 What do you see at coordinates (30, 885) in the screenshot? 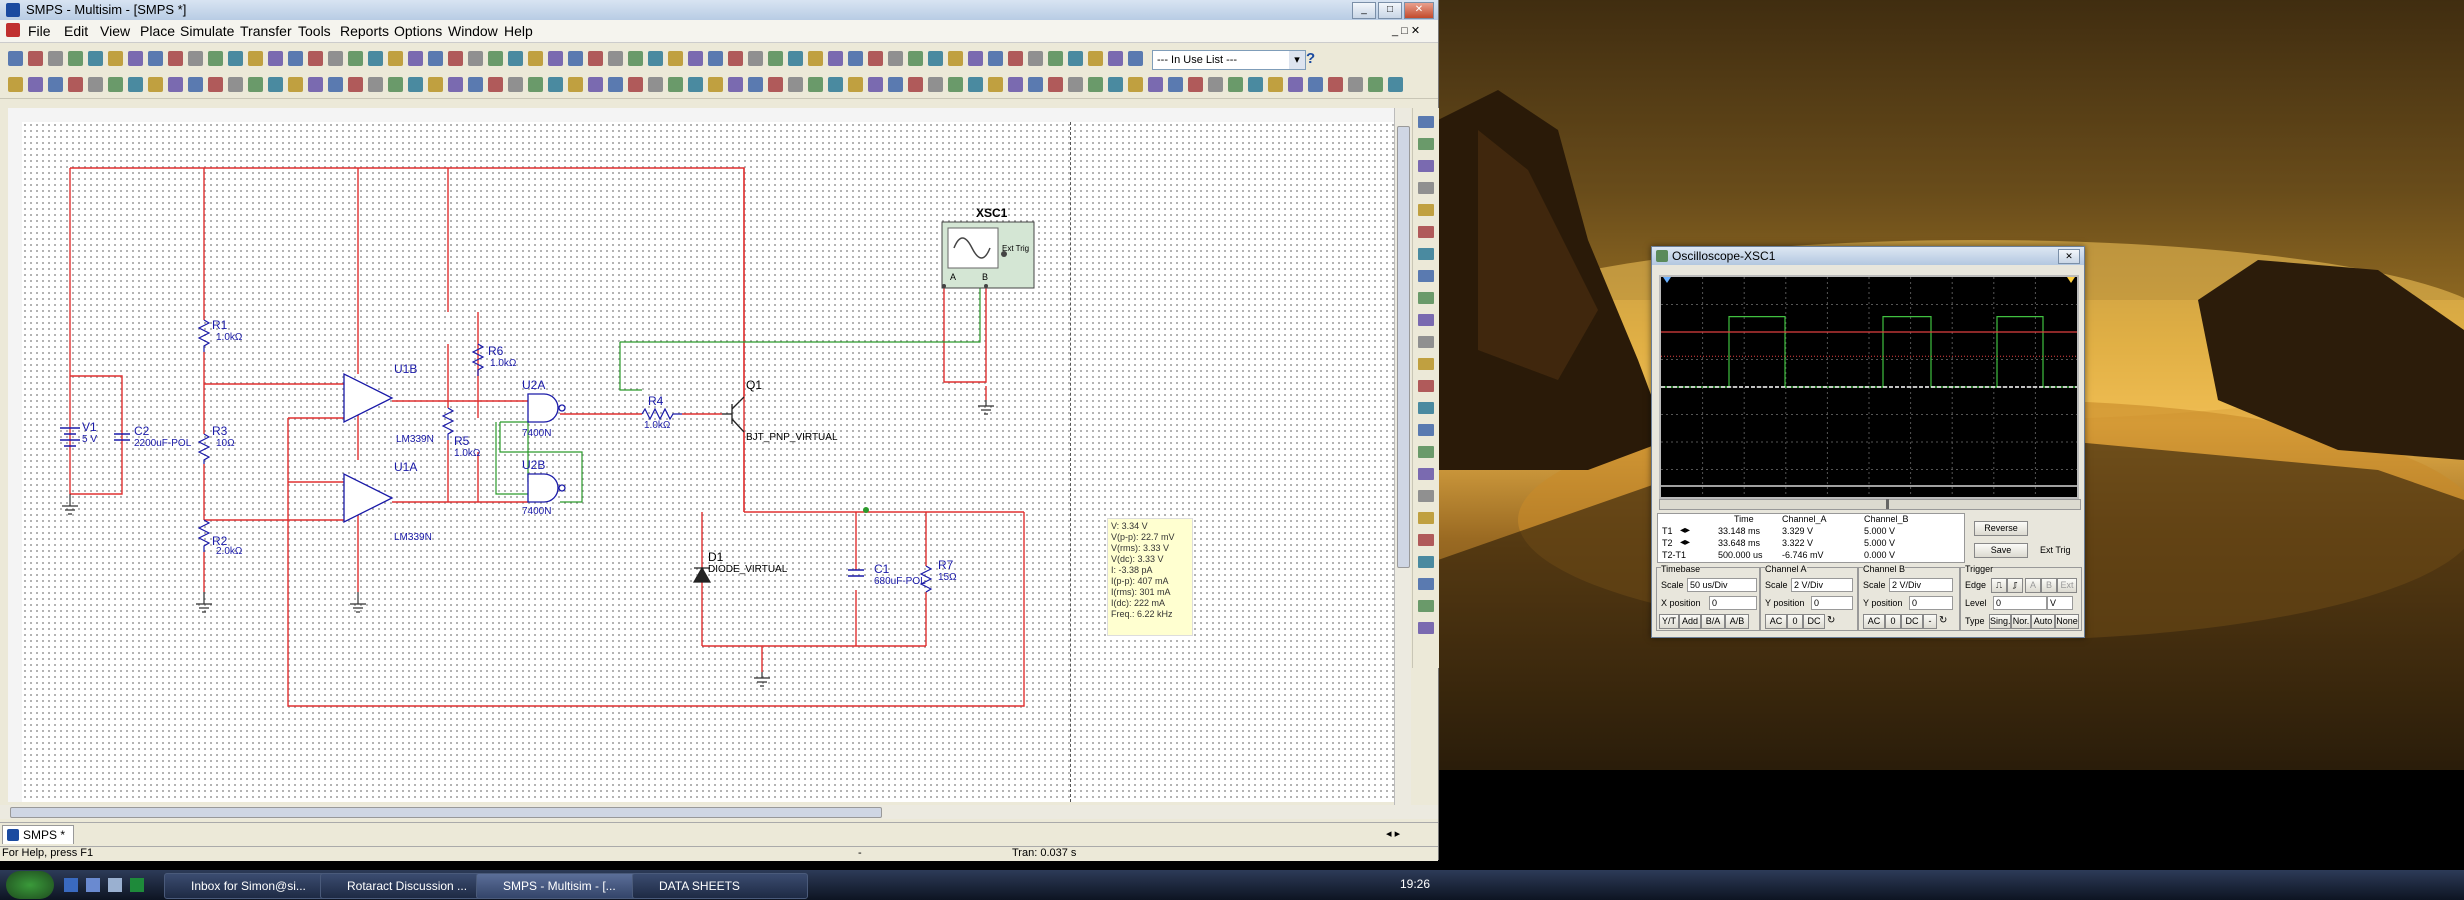
I see `start-button` at bounding box center [30, 885].